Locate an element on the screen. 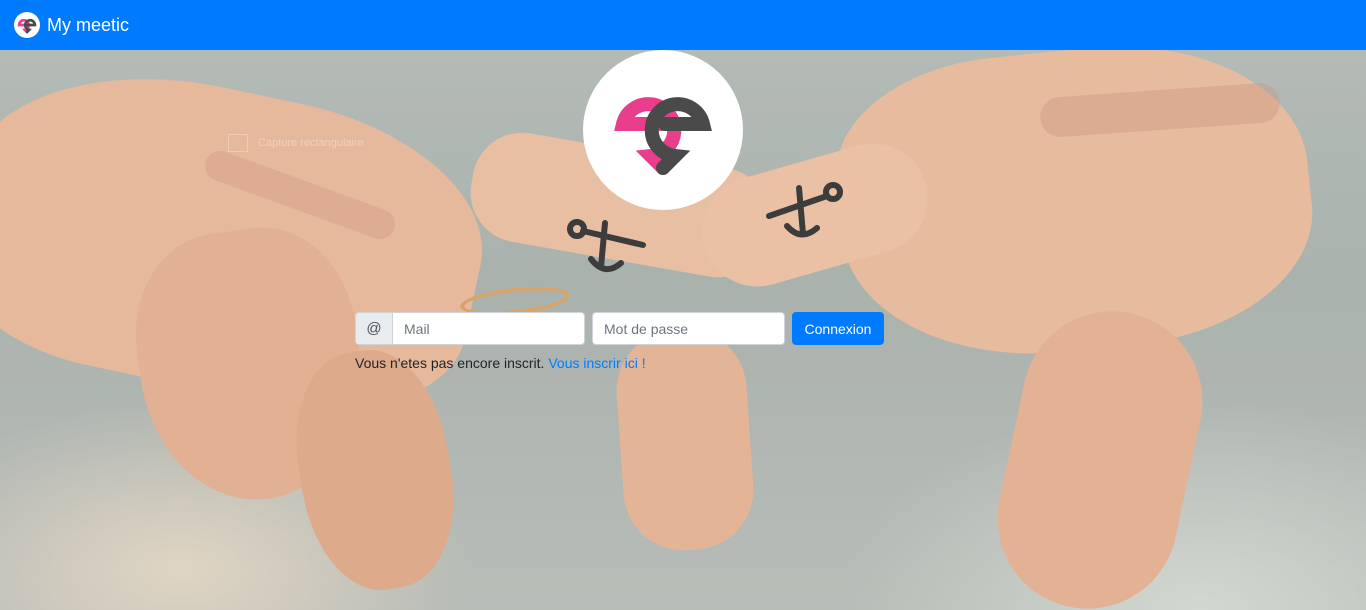 The width and height of the screenshot is (1366, 610). top-navbar: My meetic is located at coordinates (683, 25).